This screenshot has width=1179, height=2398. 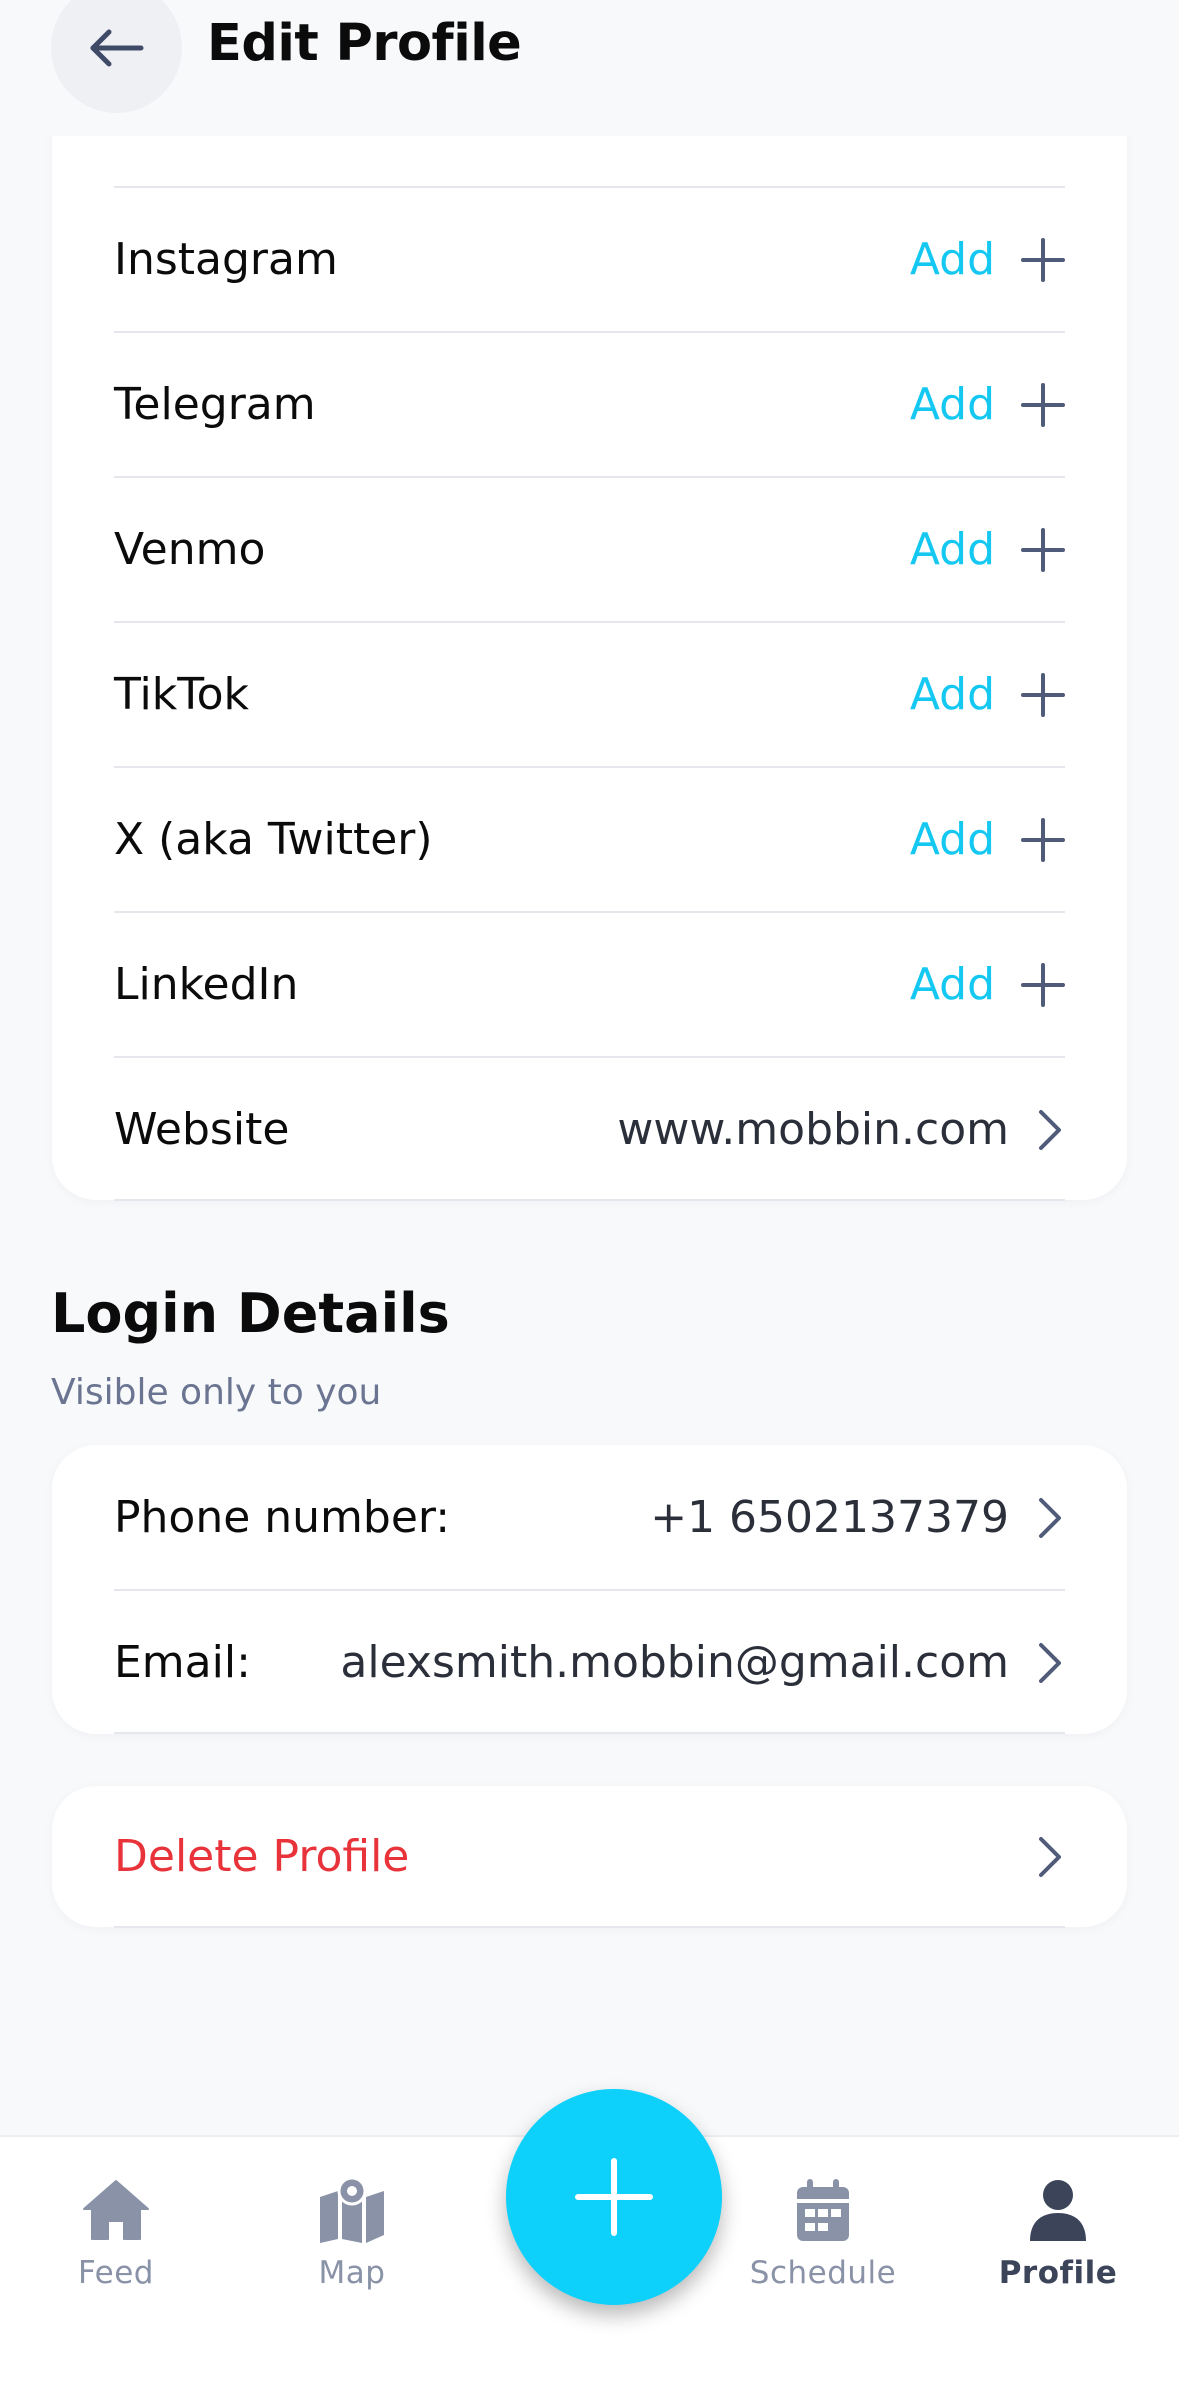 I want to click on map-icon, so click(x=352, y=2210).